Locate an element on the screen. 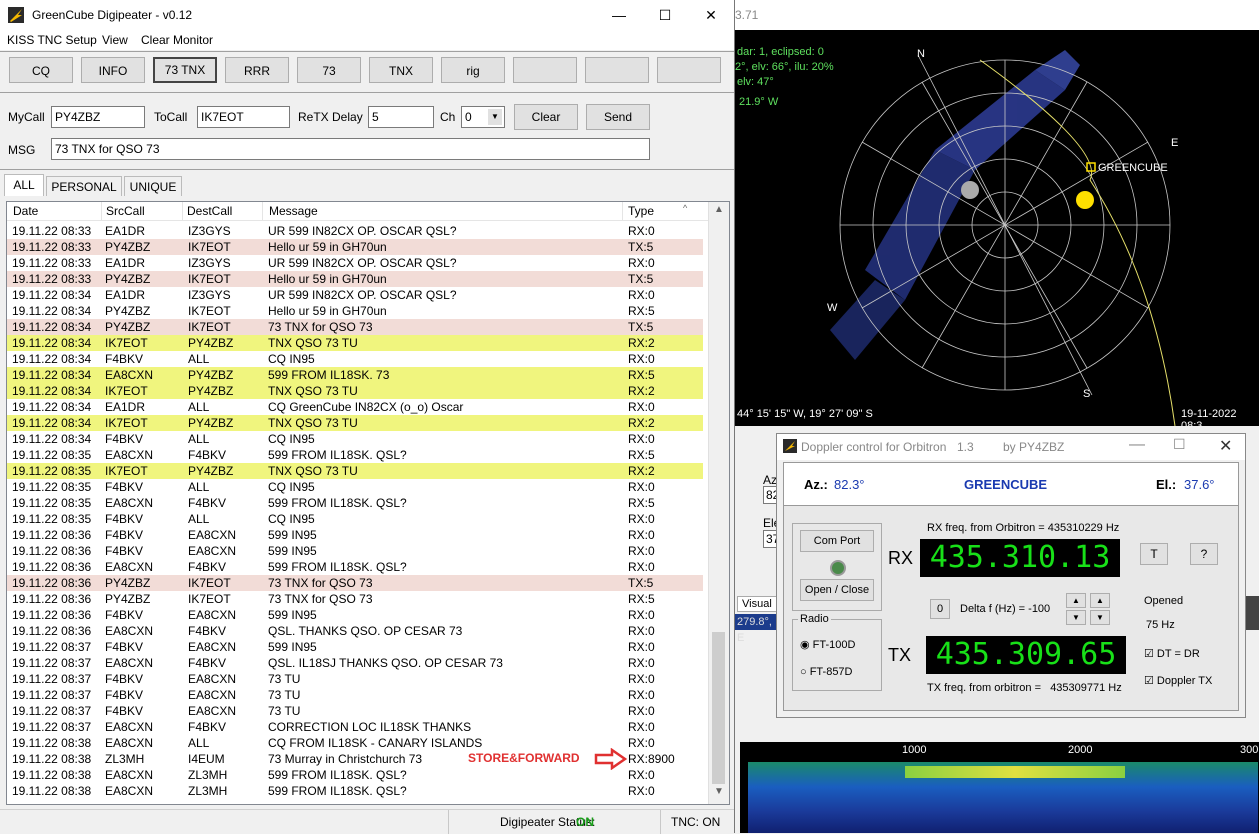  cell-type: TX:5 is located at coordinates (641, 327).